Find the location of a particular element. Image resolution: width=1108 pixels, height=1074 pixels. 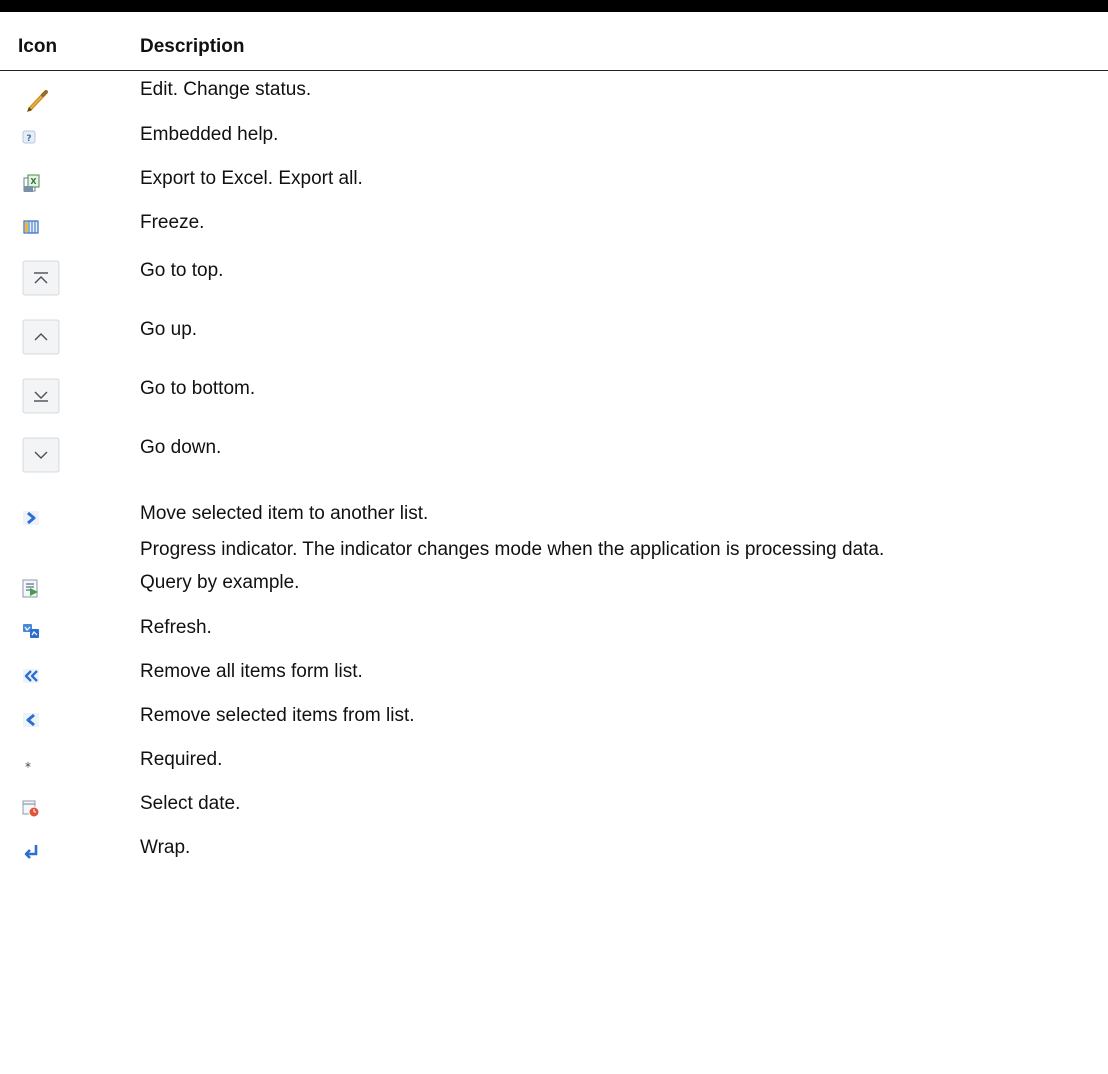

row-description: Remove selected items from list. is located at coordinates (277, 715).